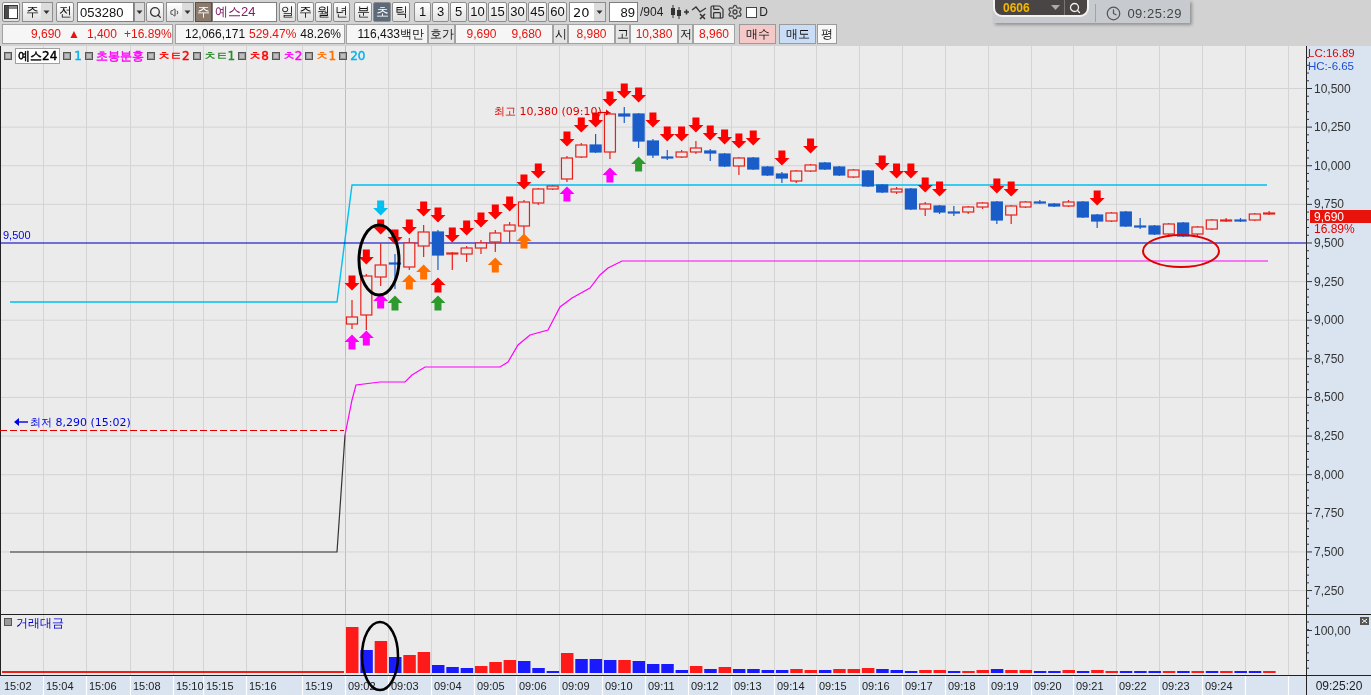 Image resolution: width=1371 pixels, height=695 pixels. I want to click on market-select: 주, so click(37, 12).